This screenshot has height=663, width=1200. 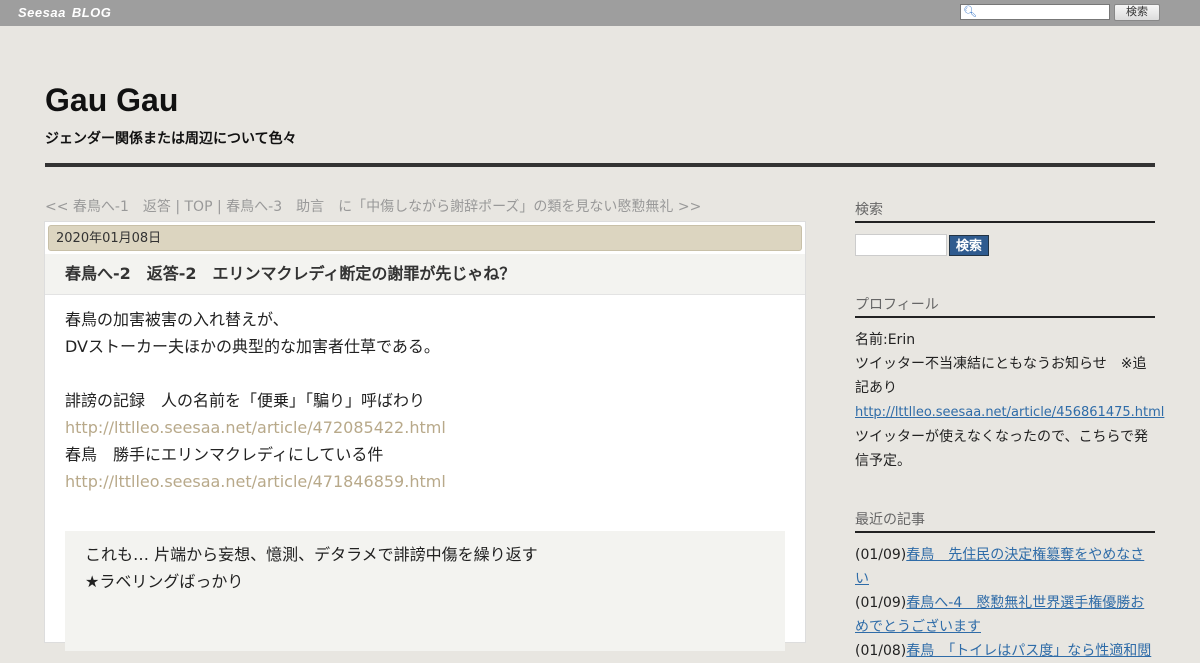 I want to click on recent-article-link: 春鳥 「トイレはパス度」なら性適和閲, so click(x=1028, y=651).